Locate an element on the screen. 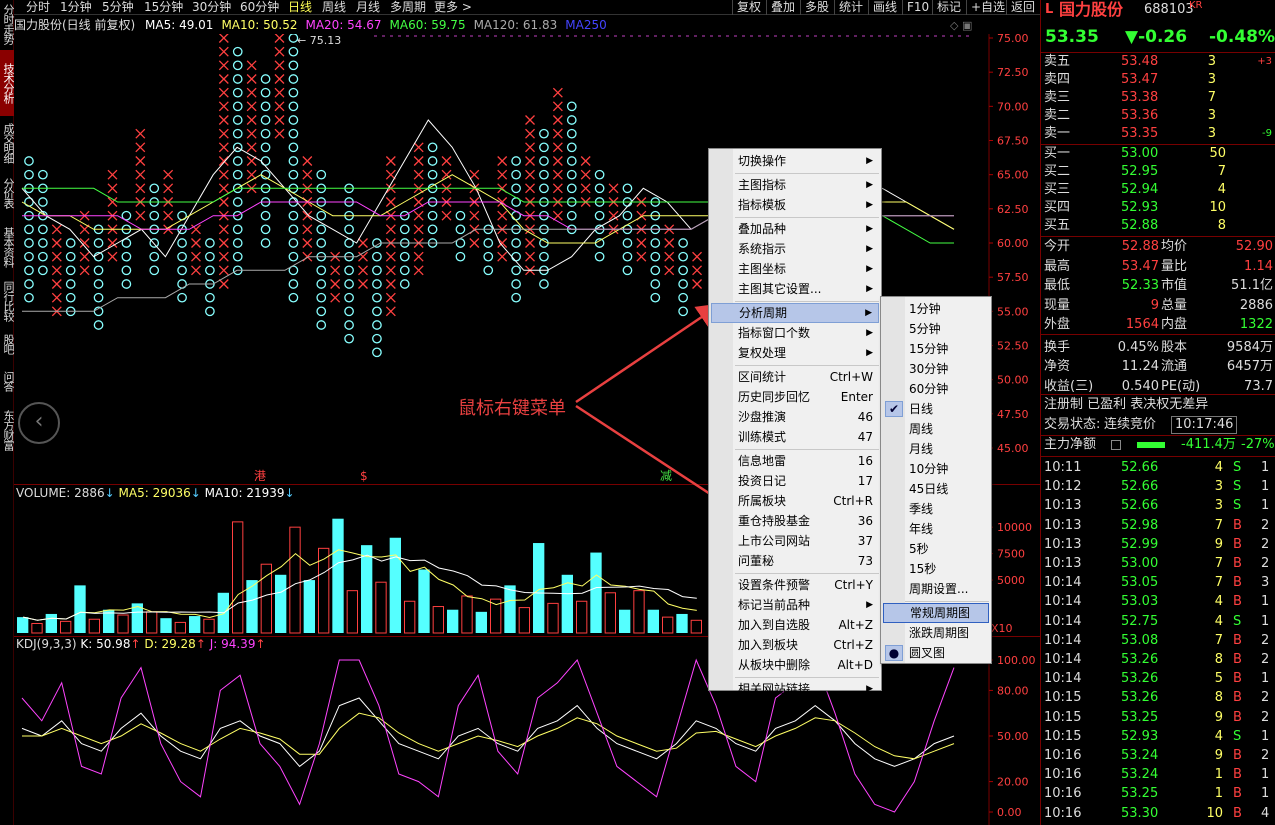  menu-item-label: 投资日记 is located at coordinates (762, 481).